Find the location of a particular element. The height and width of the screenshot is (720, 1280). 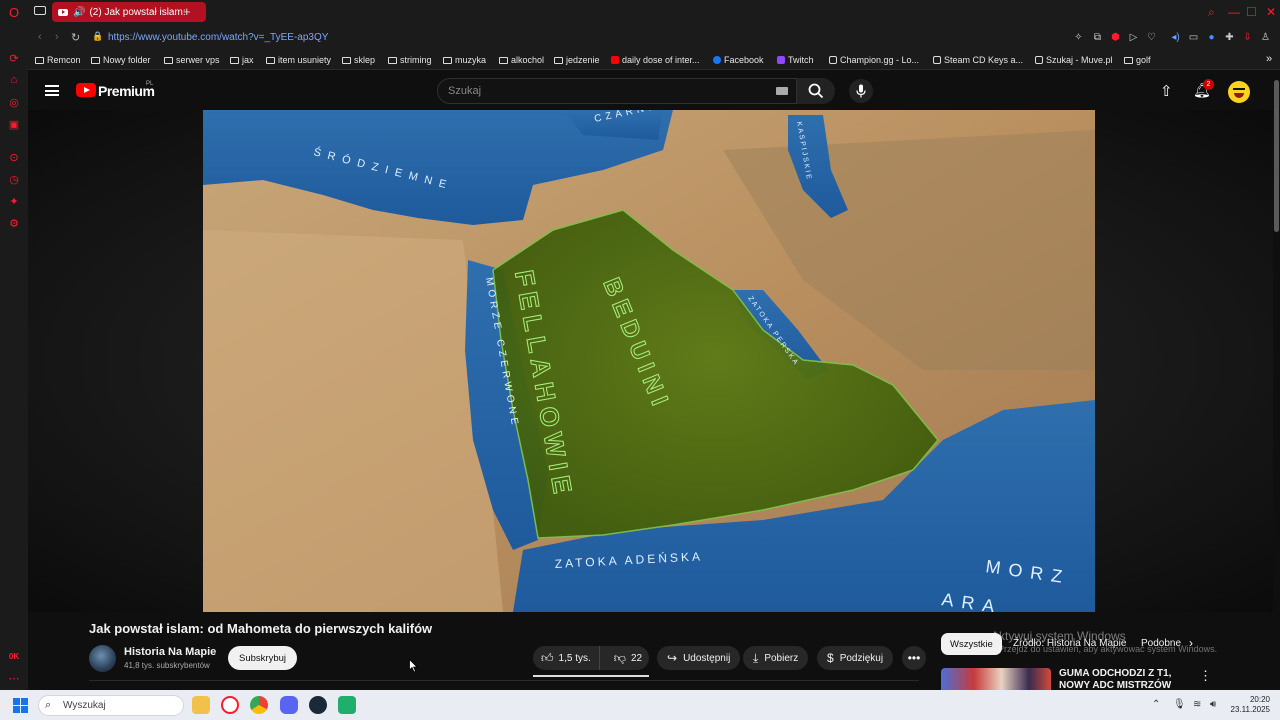

hamburger-menu-icon is located at coordinates (52, 90).